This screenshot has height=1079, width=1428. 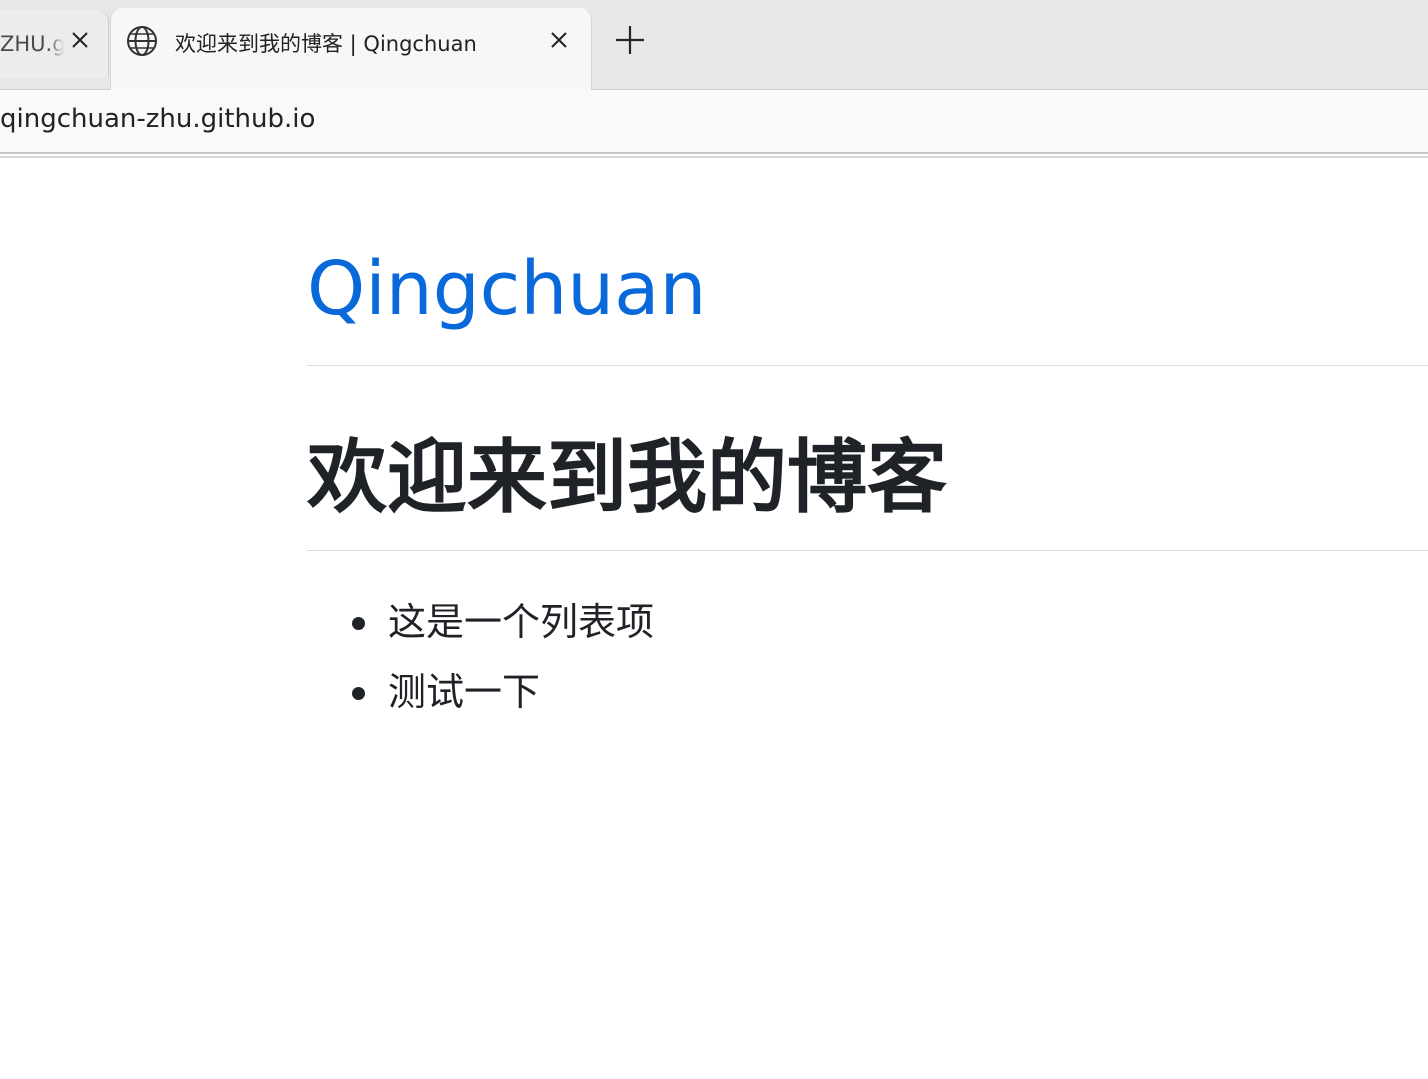 I want to click on tab-previous-title: ZHU.github.io, so click(x=32, y=44).